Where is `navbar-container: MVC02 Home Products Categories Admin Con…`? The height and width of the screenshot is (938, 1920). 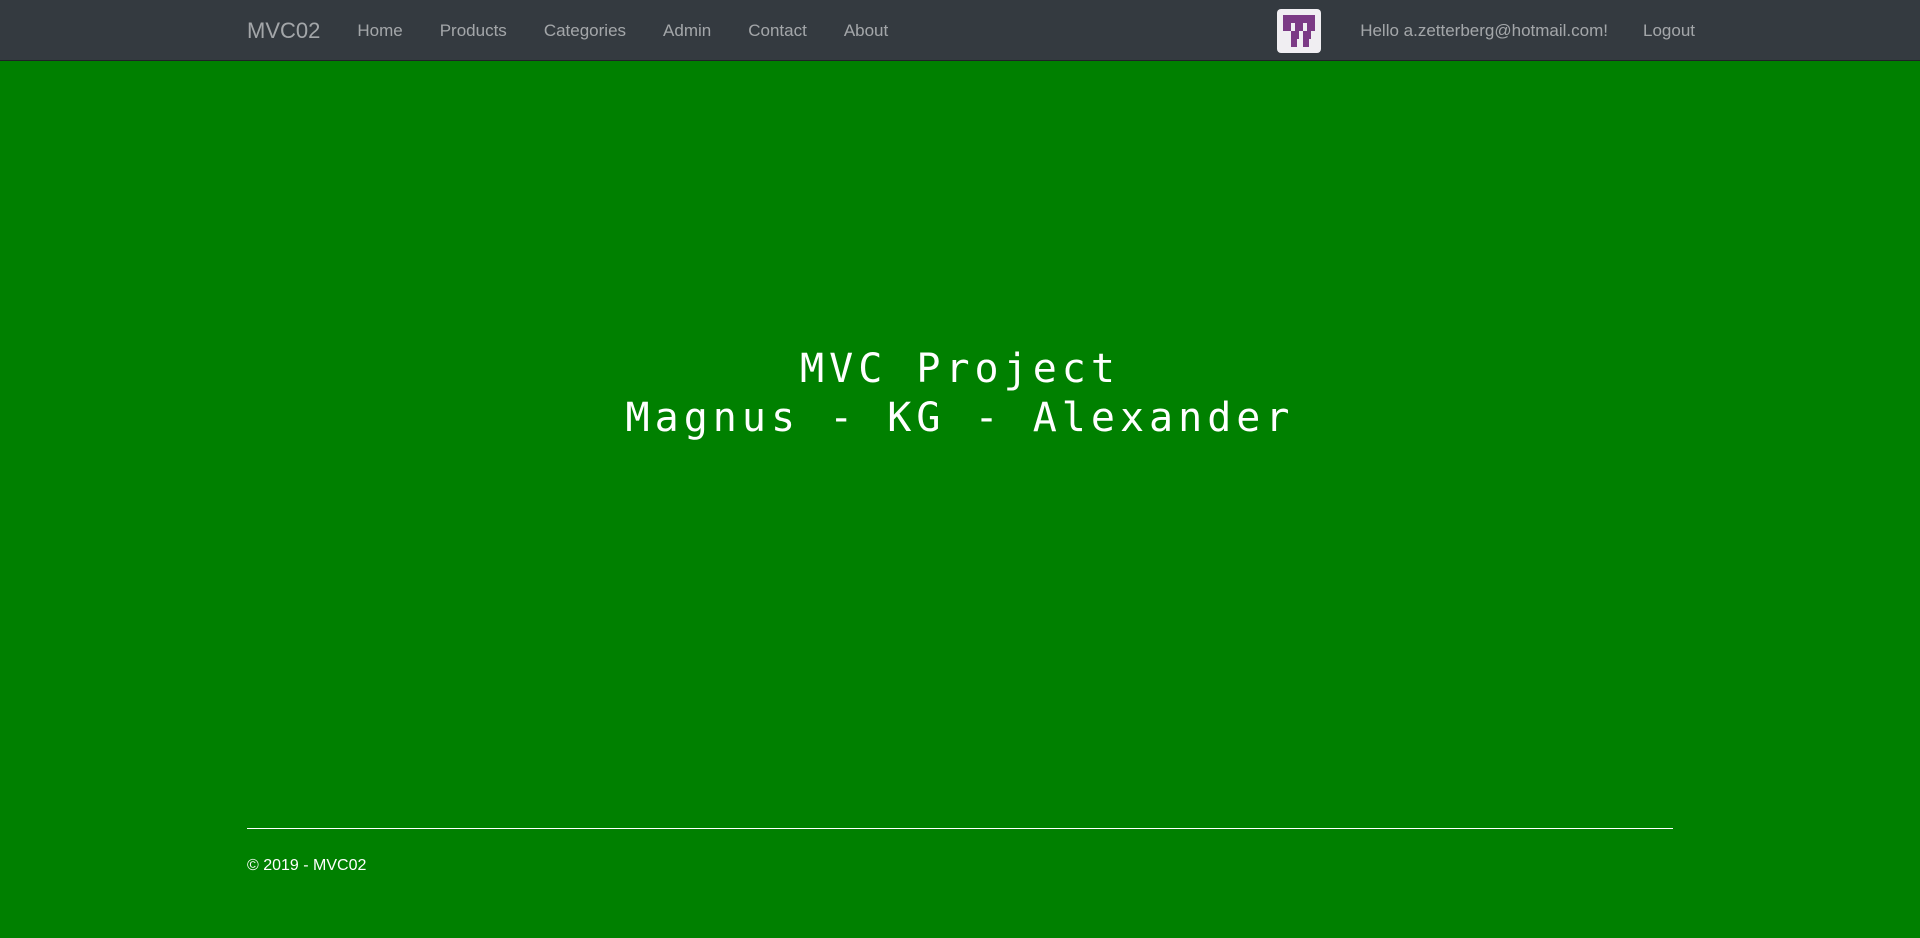 navbar-container: MVC02 Home Products Categories Admin Con… is located at coordinates (971, 30).